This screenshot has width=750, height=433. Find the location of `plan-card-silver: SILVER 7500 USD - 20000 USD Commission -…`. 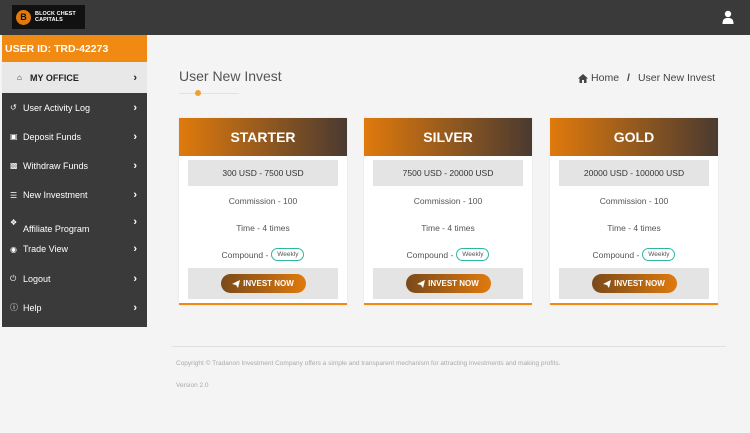

plan-card-silver: SILVER 7500 USD - 20000 USD Commission -… is located at coordinates (448, 211).